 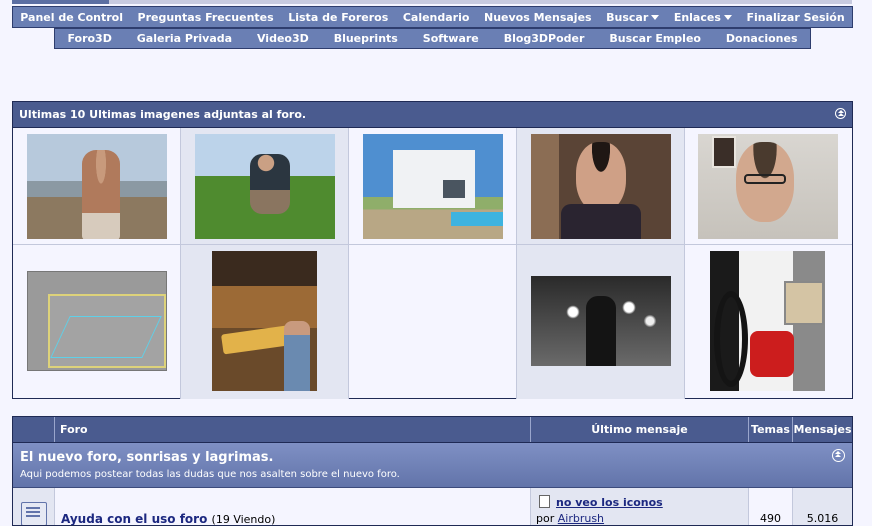 What do you see at coordinates (822, 518) in the screenshot?
I see `mensajes-count: 5.016` at bounding box center [822, 518].